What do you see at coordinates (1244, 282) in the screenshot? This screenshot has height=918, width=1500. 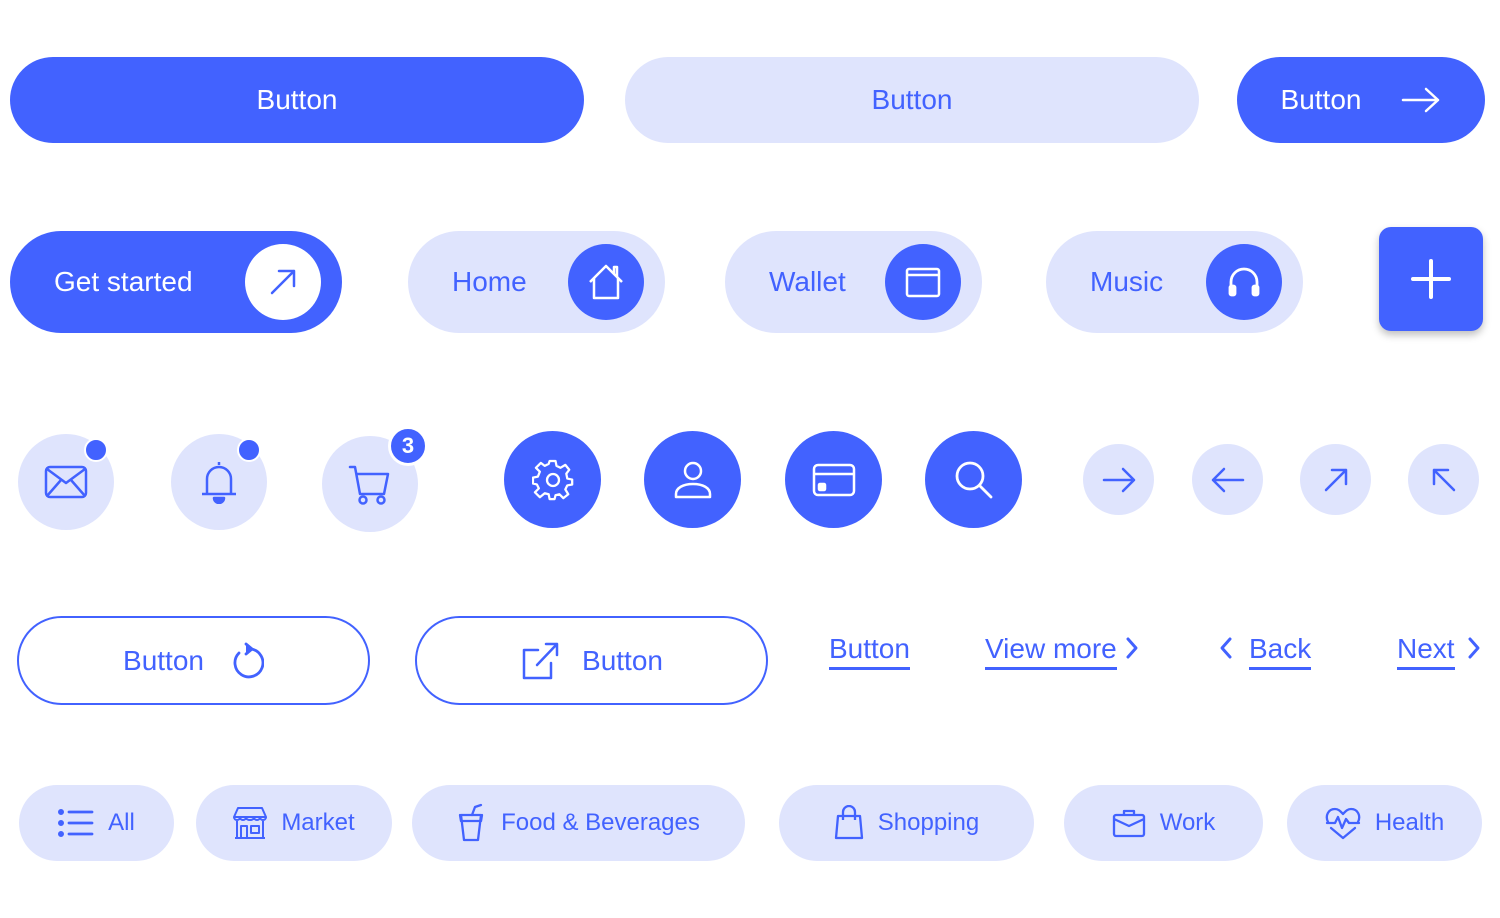 I see `headphones-icon` at bounding box center [1244, 282].